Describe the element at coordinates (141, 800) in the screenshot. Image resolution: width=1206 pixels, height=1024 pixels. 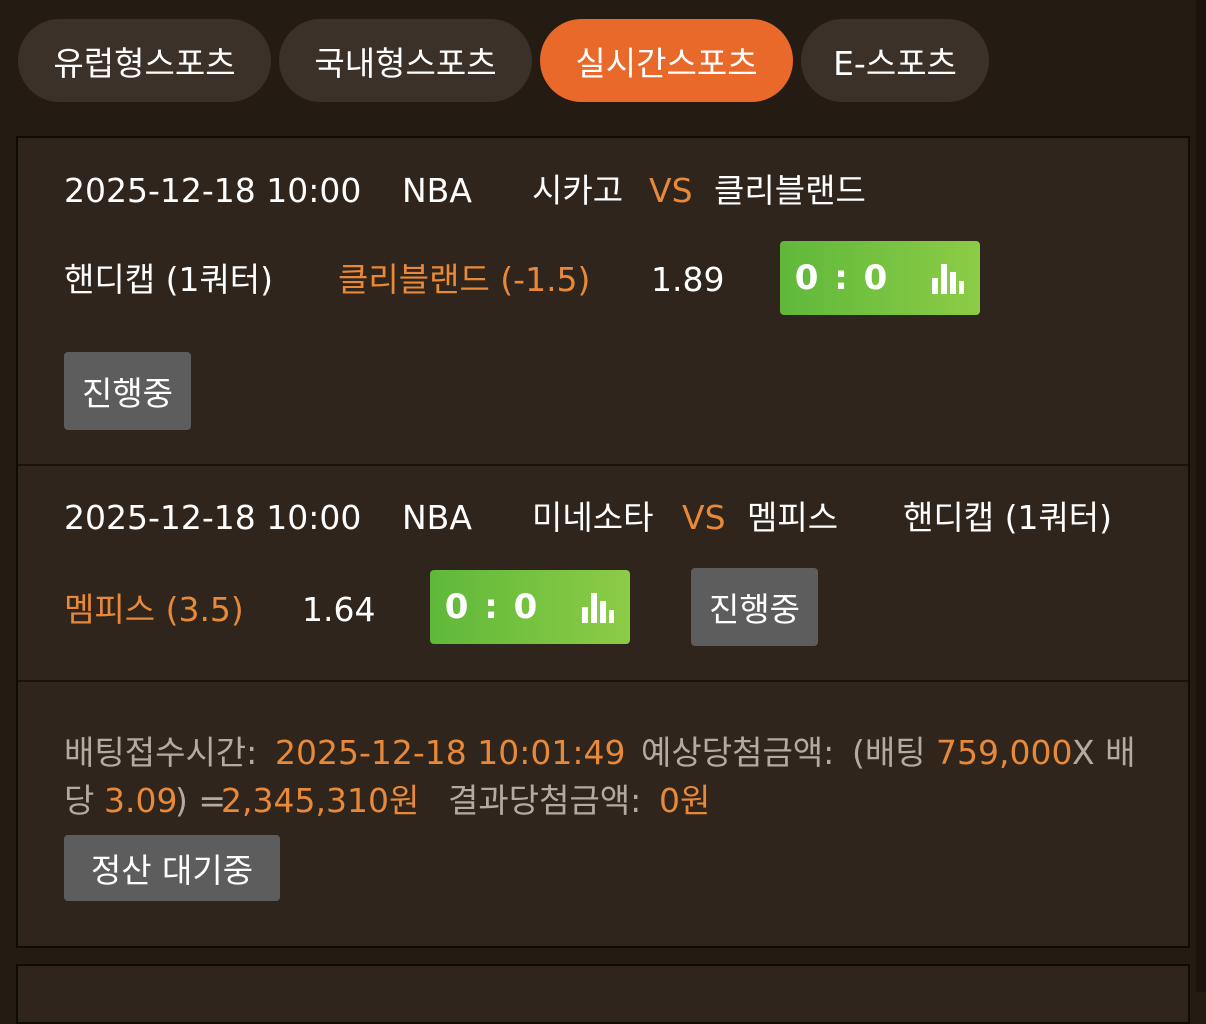
I see `total-odds: 3.09` at that location.